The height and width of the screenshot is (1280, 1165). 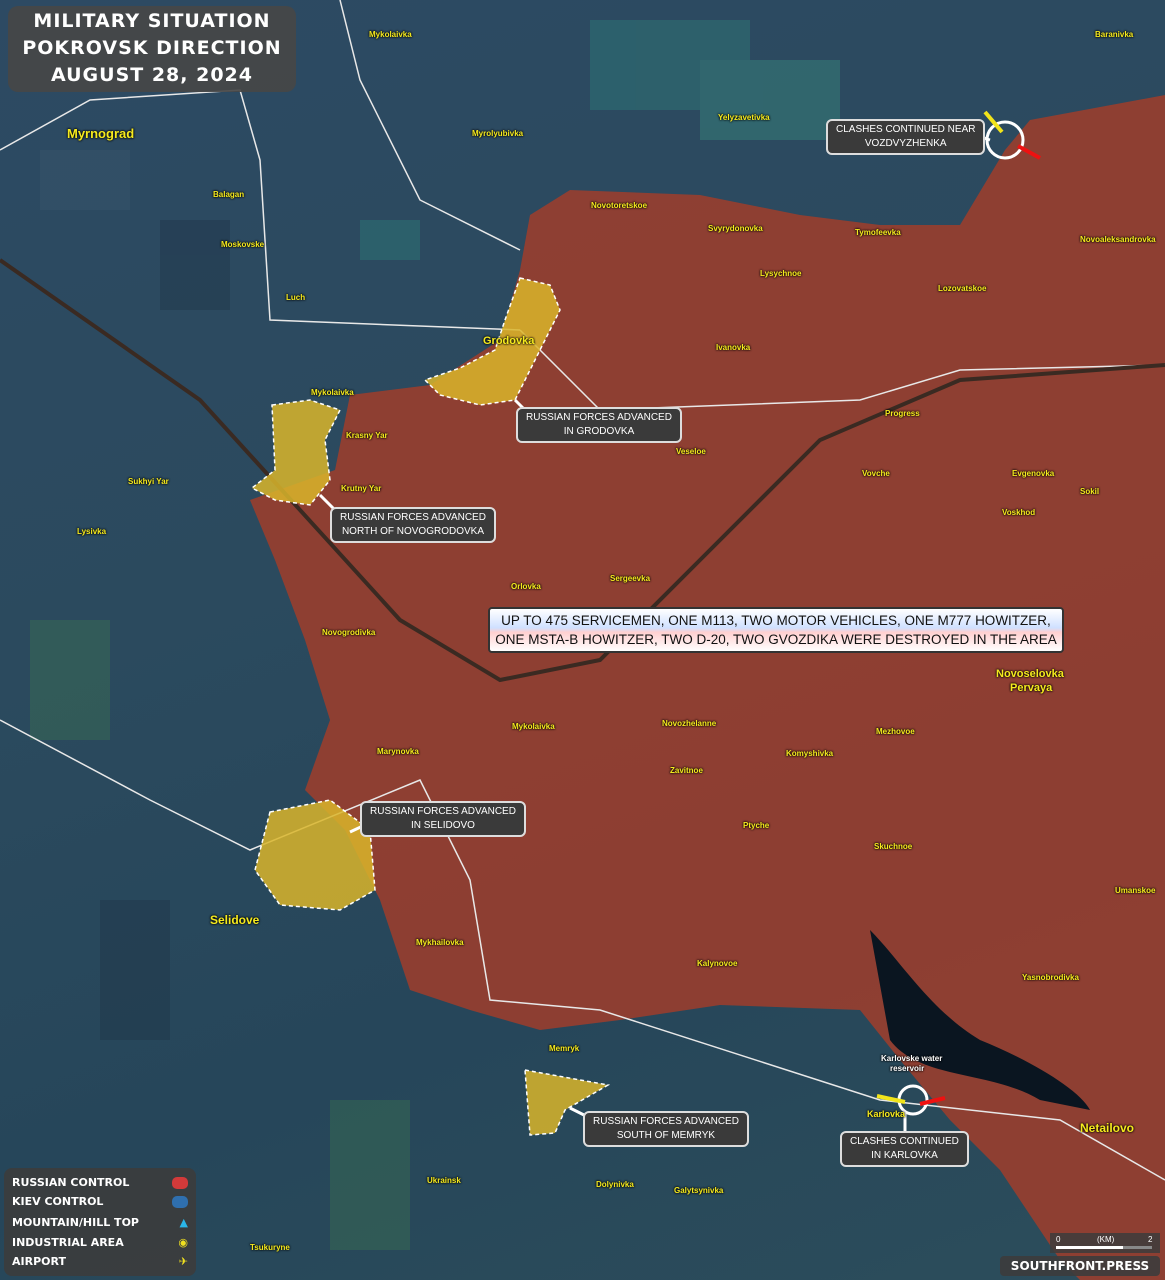 What do you see at coordinates (666, 1135) in the screenshot?
I see `callout-text: SOUTH OF MEMRYK` at bounding box center [666, 1135].